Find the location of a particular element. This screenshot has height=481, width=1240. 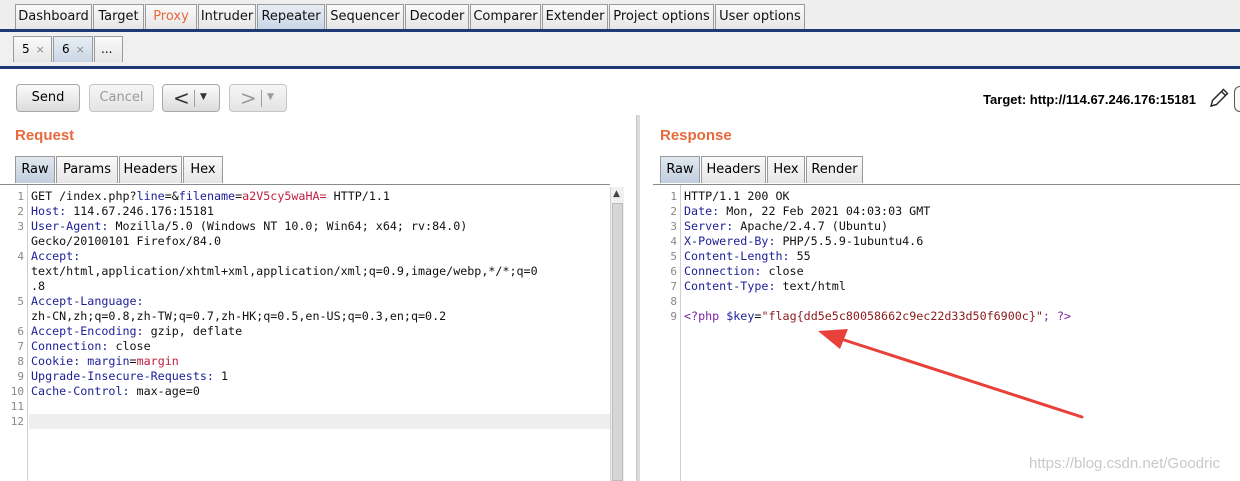

header-name: Date: is located at coordinates (702, 211).